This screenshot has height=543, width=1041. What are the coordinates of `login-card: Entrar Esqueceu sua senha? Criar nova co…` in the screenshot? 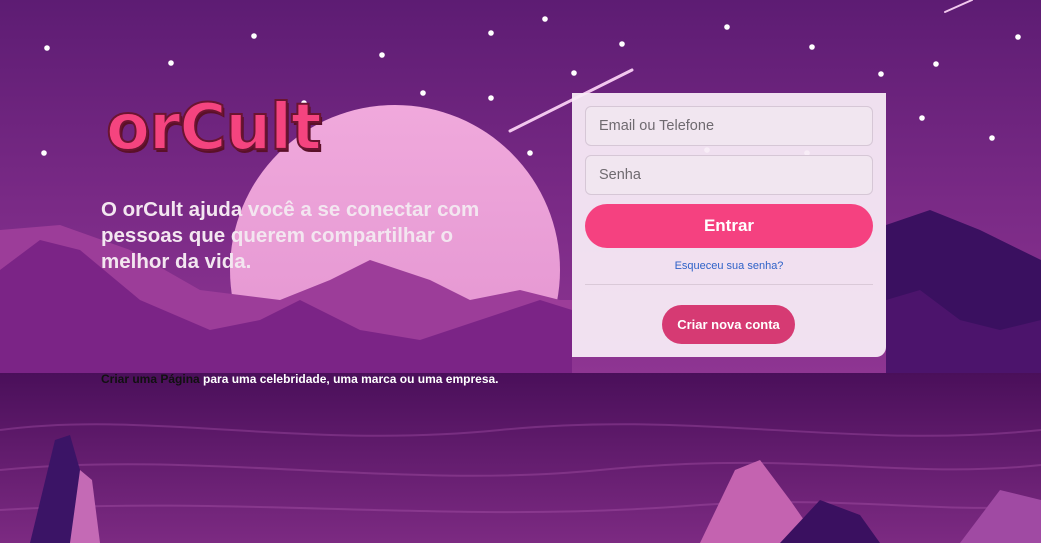 It's located at (729, 225).